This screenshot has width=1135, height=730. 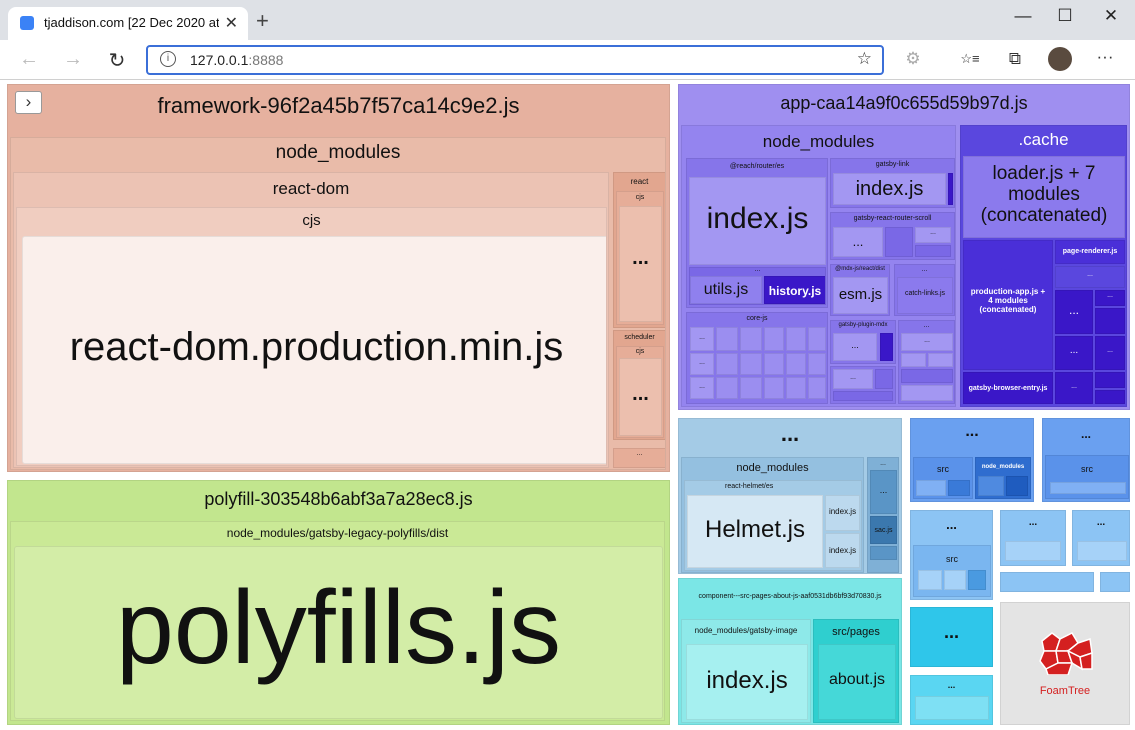 What do you see at coordinates (1023, 16) in the screenshot?
I see `minimize-button: —` at bounding box center [1023, 16].